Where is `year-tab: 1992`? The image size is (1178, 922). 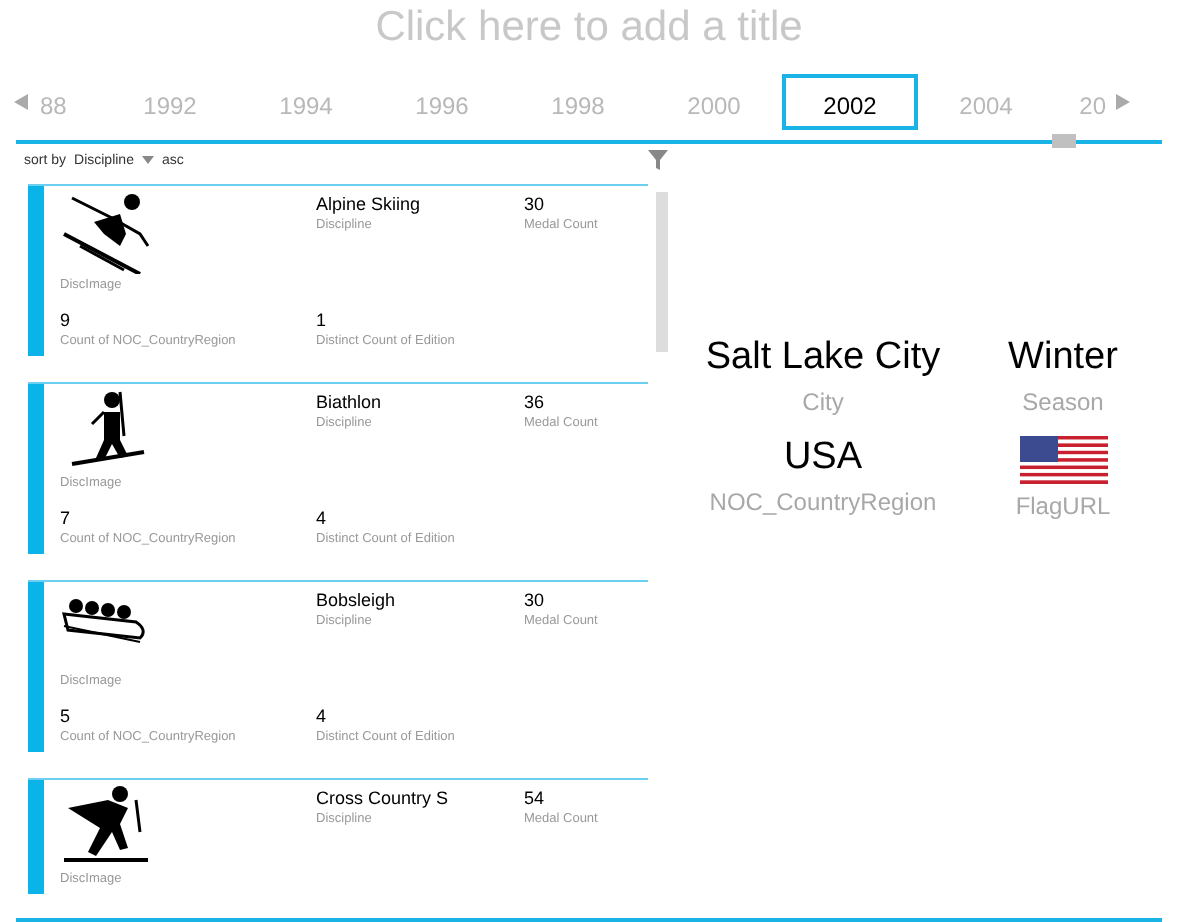 year-tab: 1992 is located at coordinates (170, 102).